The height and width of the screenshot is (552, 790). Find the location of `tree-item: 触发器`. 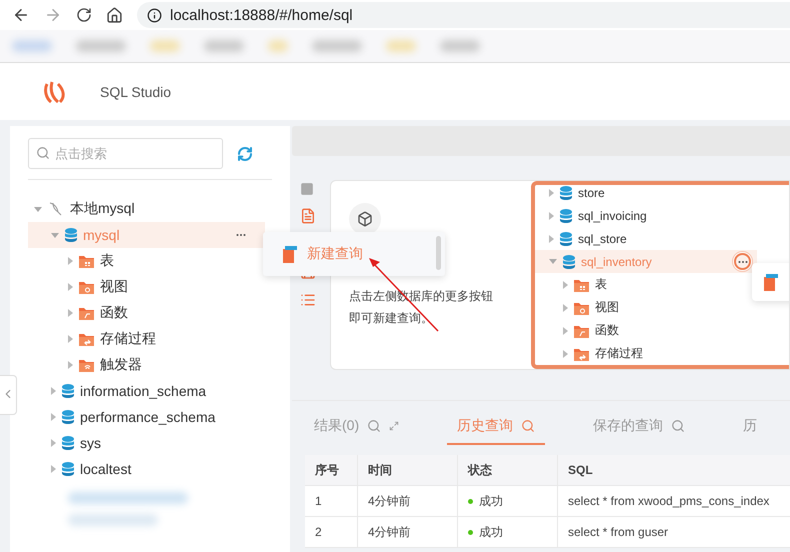

tree-item: 触发器 is located at coordinates (146, 365).